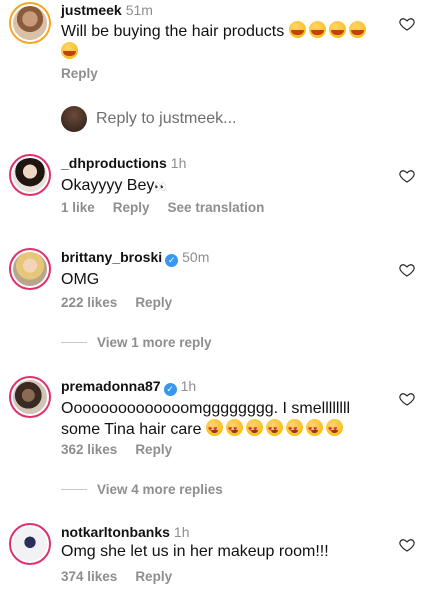 This screenshot has height=600, width=443. Describe the element at coordinates (125, 302) in the screenshot. I see `comment-actions: 222 likes Reply` at that location.